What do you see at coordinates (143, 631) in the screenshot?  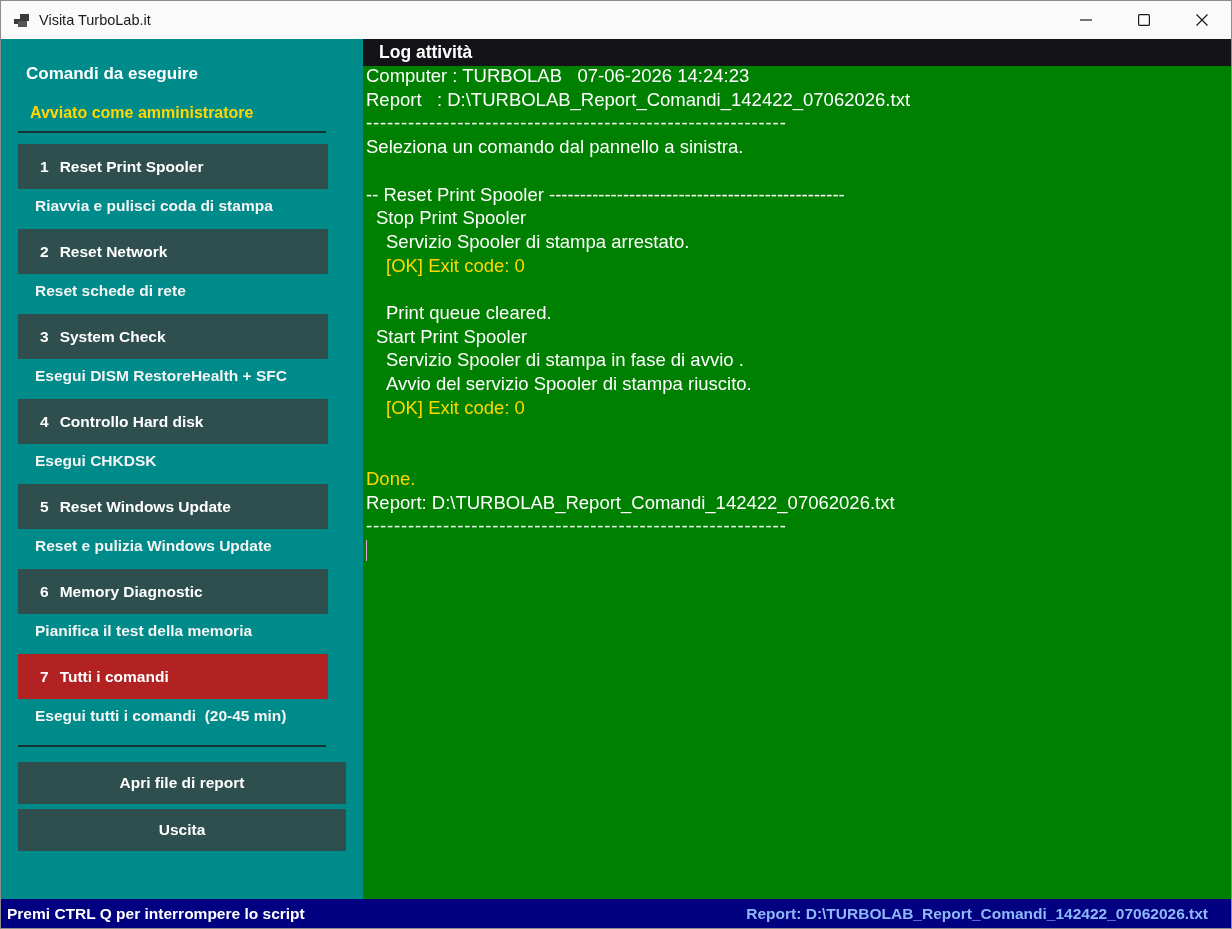 I see `command-description: Pianifica il test della memoria` at bounding box center [143, 631].